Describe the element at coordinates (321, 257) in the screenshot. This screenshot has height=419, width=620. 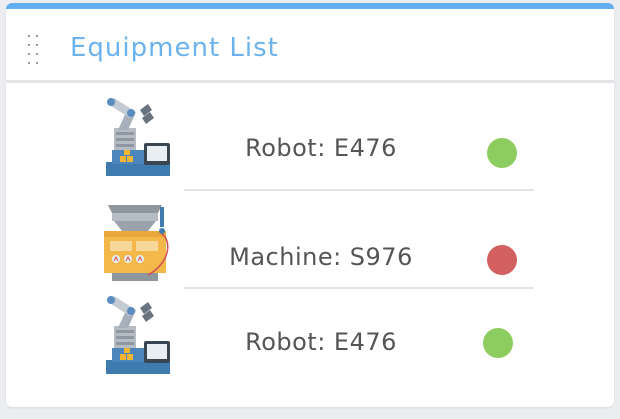
I see `equipment-label: Machine: S976` at that location.